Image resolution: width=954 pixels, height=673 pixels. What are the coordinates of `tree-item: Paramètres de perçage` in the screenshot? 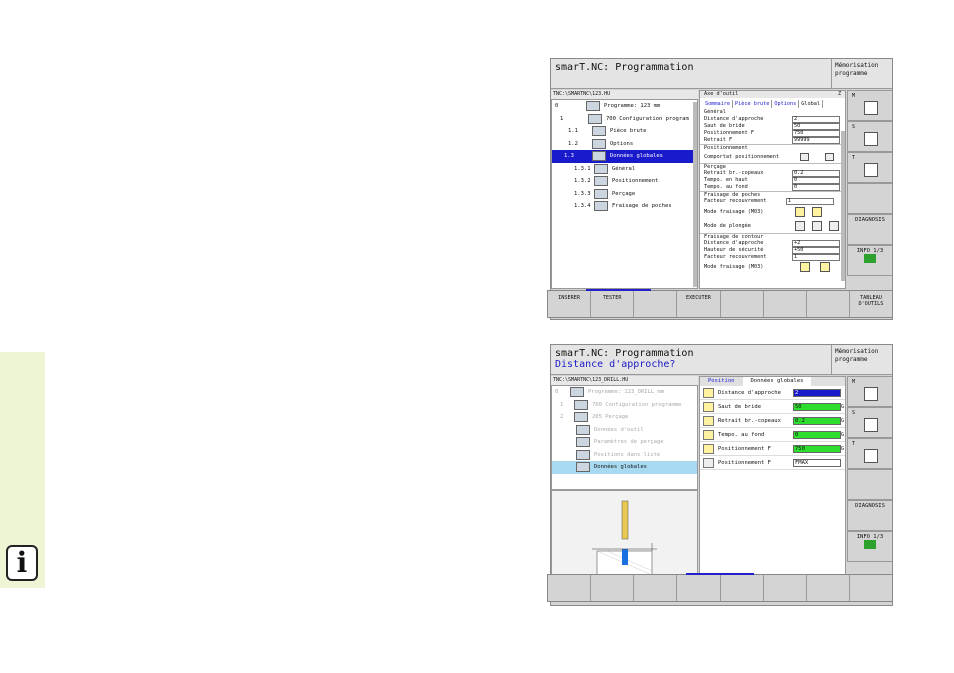 It's located at (624, 442).